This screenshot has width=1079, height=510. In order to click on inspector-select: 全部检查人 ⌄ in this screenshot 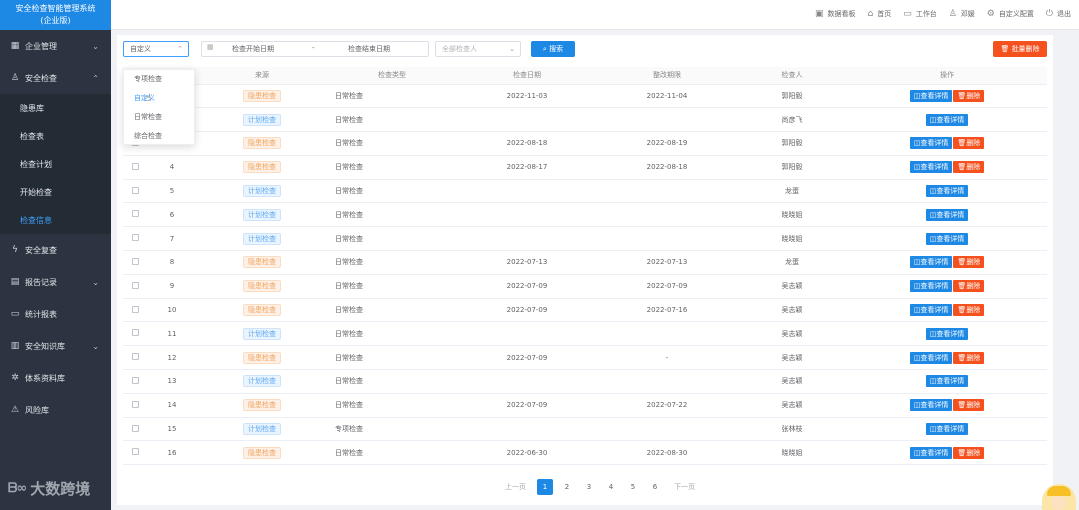, I will do `click(478, 49)`.